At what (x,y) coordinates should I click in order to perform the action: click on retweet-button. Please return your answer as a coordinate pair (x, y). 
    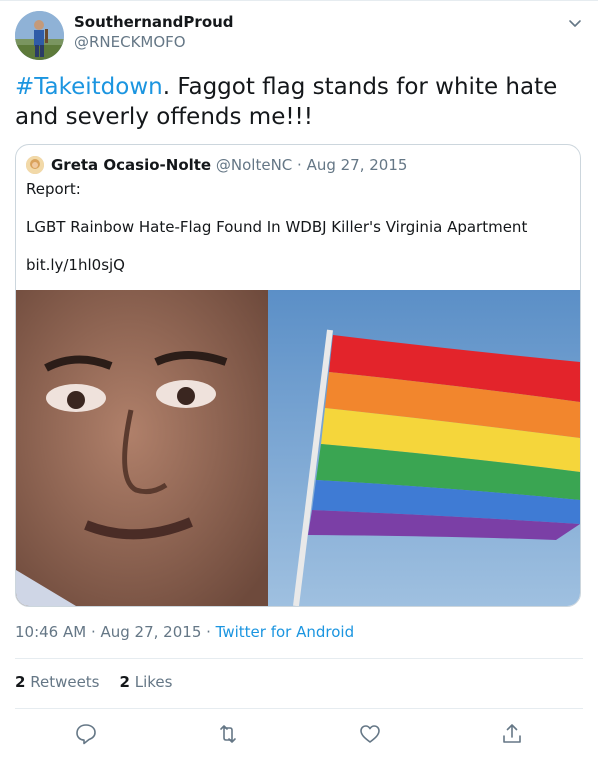
    Looking at the image, I should click on (228, 734).